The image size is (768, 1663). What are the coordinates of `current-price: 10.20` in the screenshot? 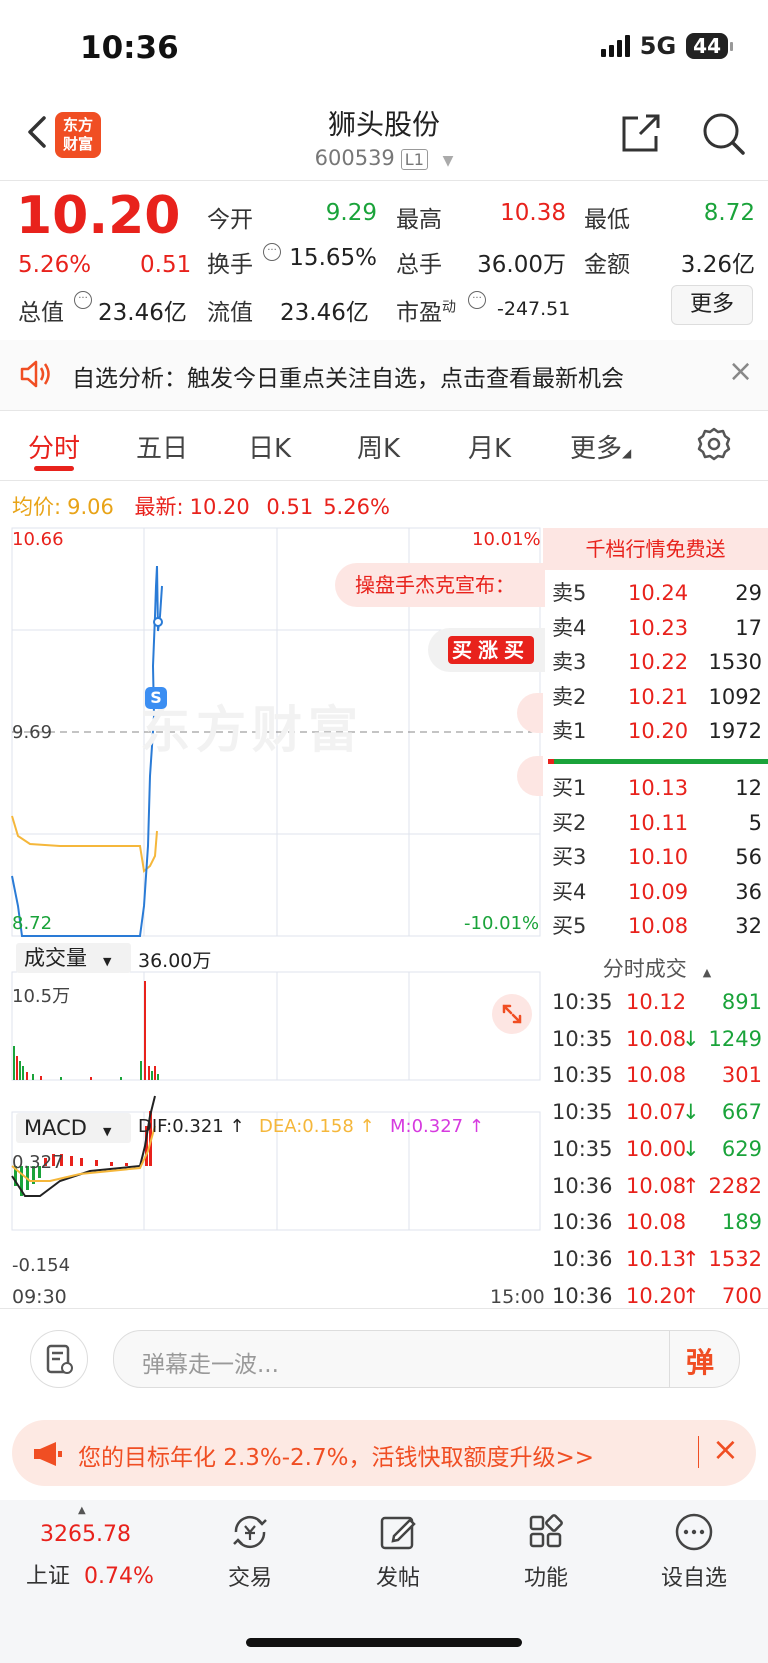 It's located at (98, 216).